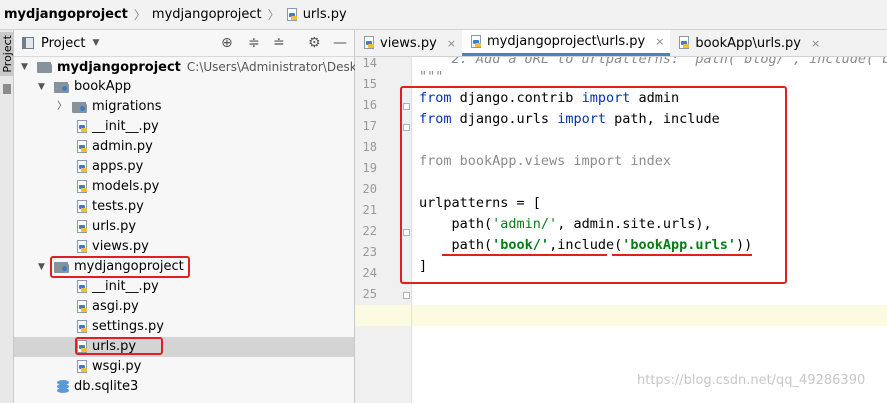 The height and width of the screenshot is (403, 887). Describe the element at coordinates (119, 346) in the screenshot. I see `highlight-box-file` at that location.